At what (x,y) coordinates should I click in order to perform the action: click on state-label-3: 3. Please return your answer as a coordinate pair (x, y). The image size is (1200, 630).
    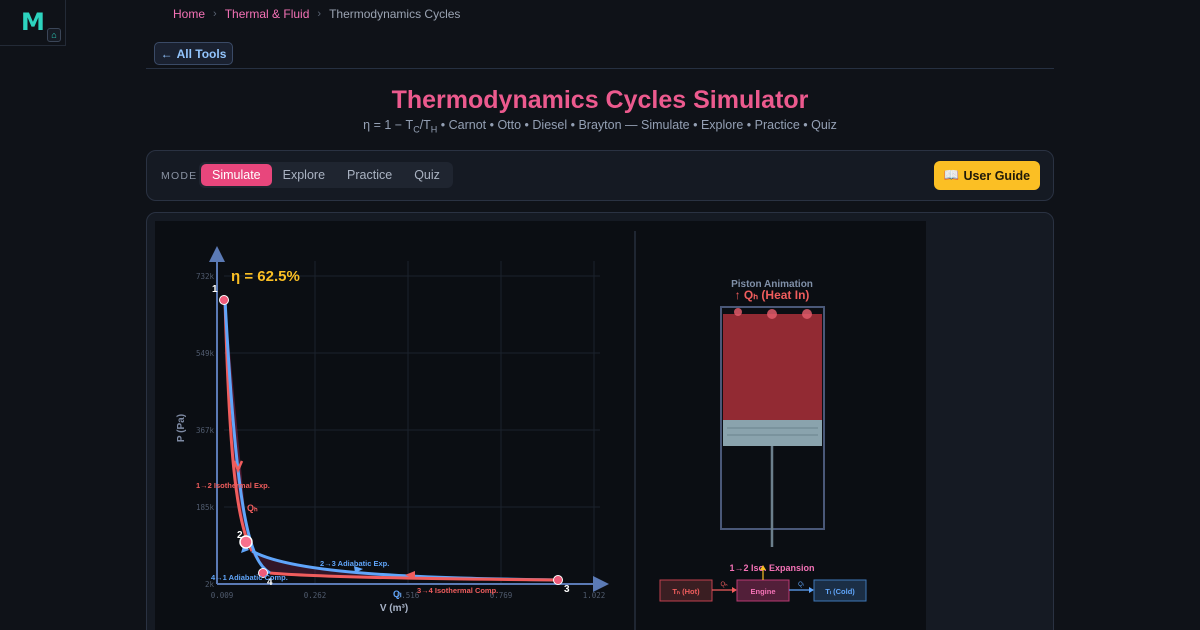
    Looking at the image, I should click on (567, 589).